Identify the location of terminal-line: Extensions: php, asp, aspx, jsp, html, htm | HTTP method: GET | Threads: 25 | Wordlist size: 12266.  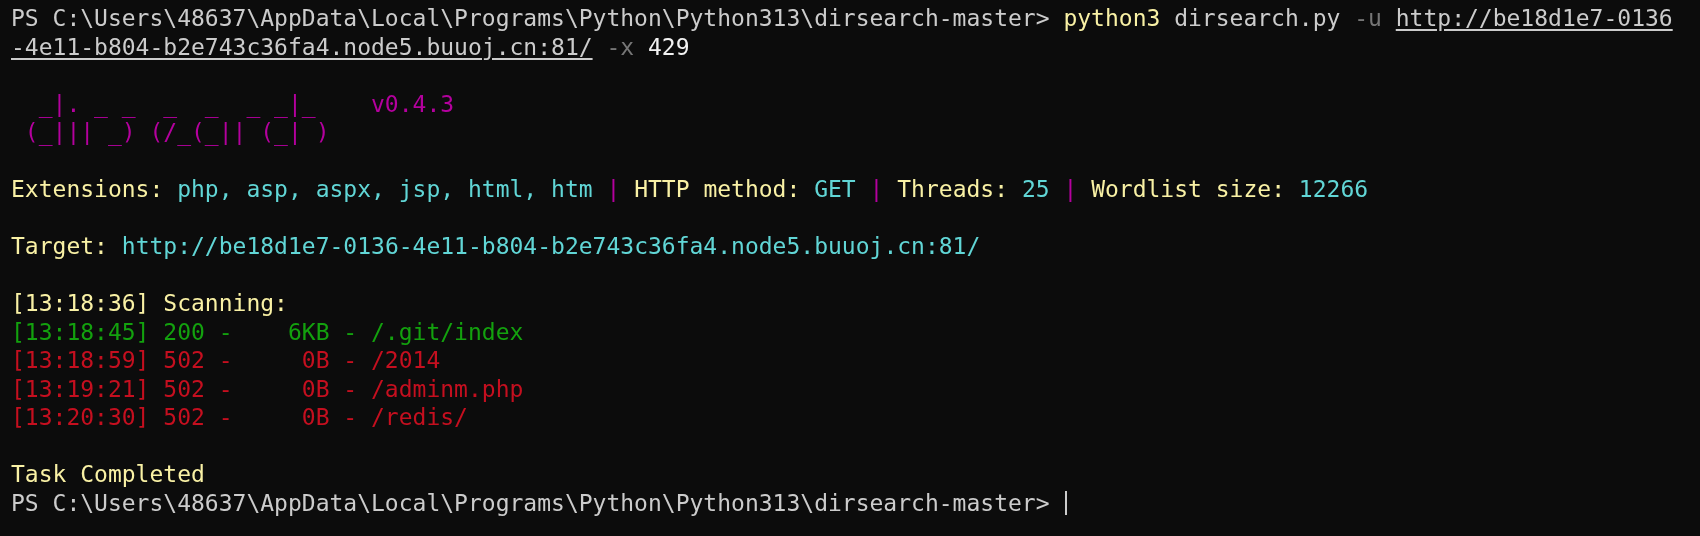
(690, 189).